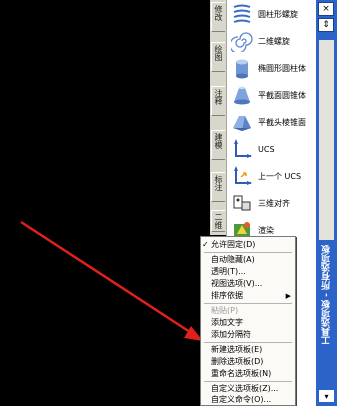  What do you see at coordinates (218, 145) in the screenshot?
I see `tab-modeling: 建模` at bounding box center [218, 145].